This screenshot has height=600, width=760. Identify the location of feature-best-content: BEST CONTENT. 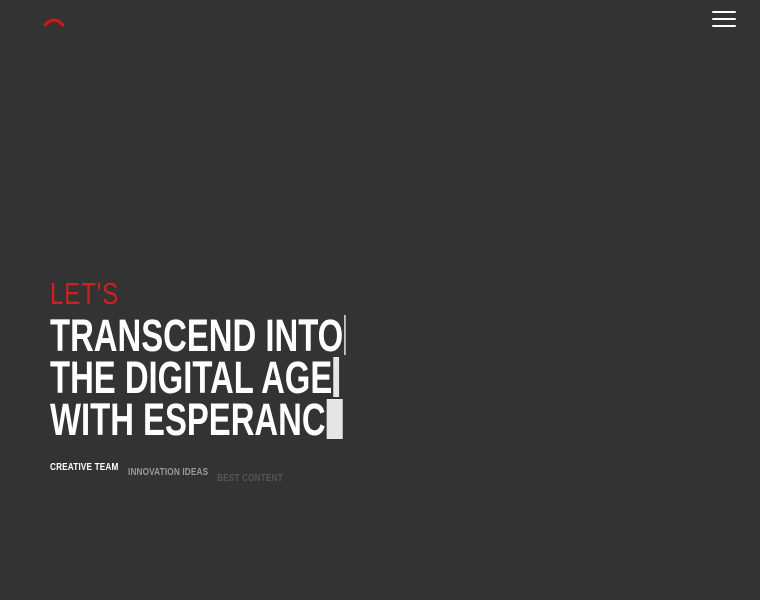
(250, 478).